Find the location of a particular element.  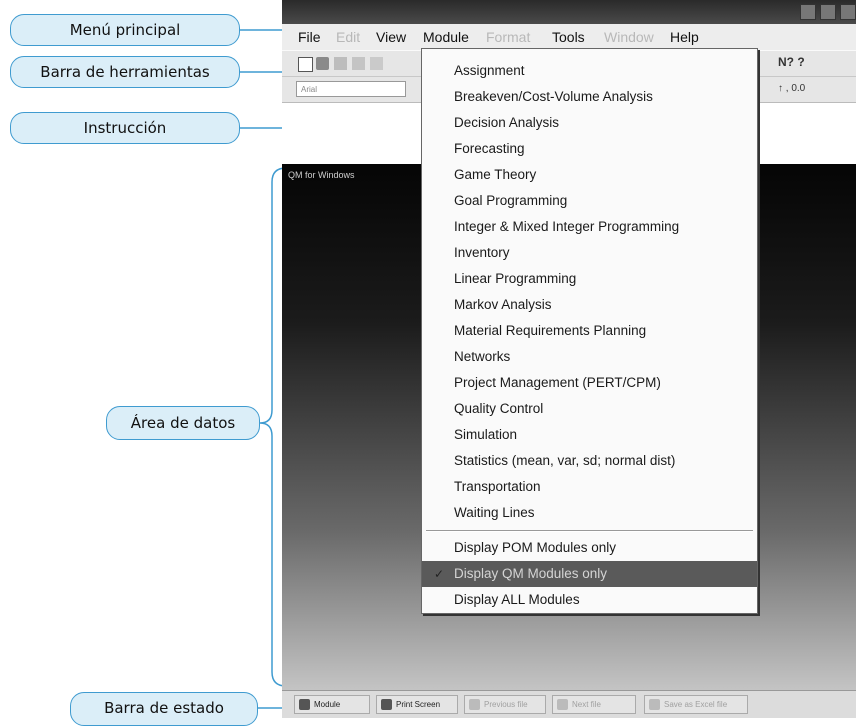

maximize-button is located at coordinates (828, 12).